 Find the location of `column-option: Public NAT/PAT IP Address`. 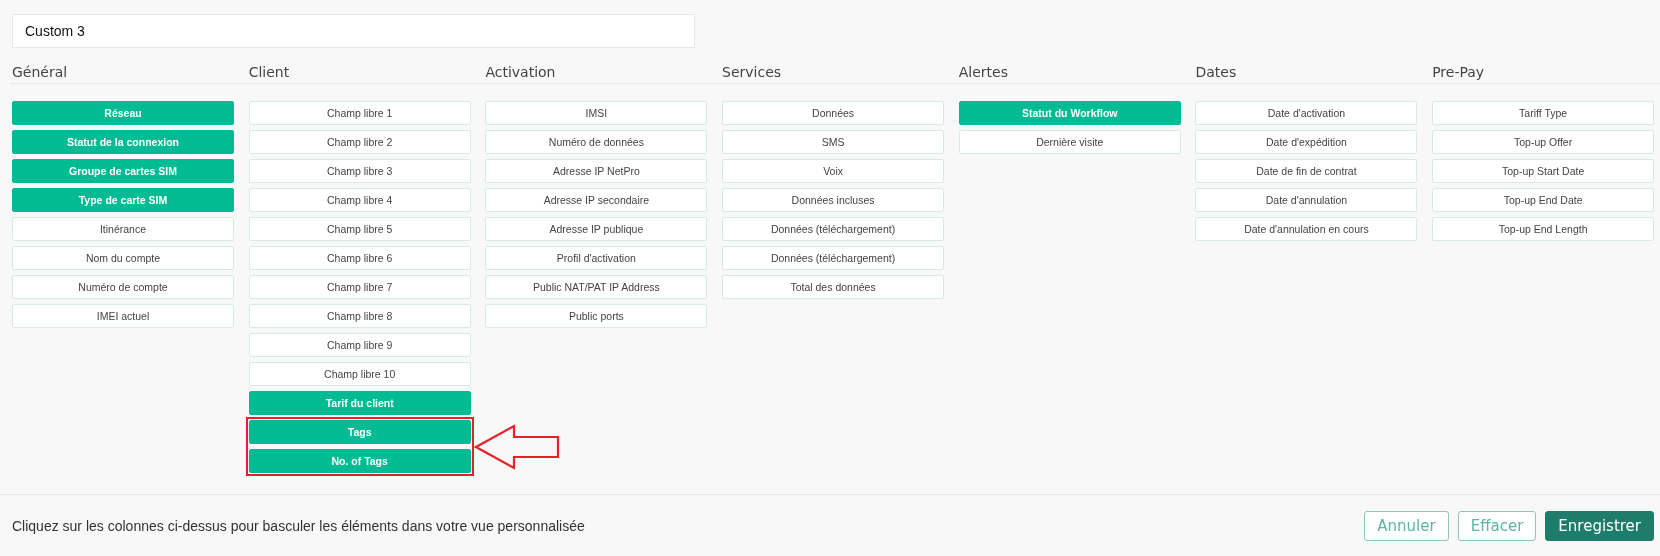

column-option: Public NAT/PAT IP Address is located at coordinates (596, 287).